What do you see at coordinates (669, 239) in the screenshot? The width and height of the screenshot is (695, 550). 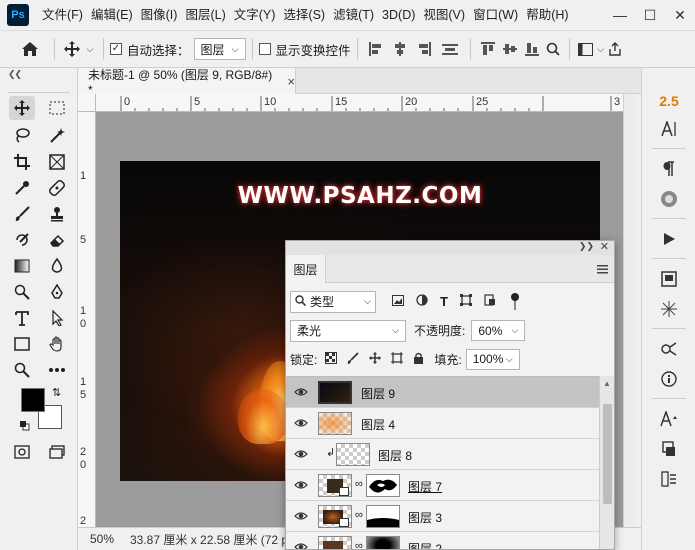 I see `play-actions-icon` at bounding box center [669, 239].